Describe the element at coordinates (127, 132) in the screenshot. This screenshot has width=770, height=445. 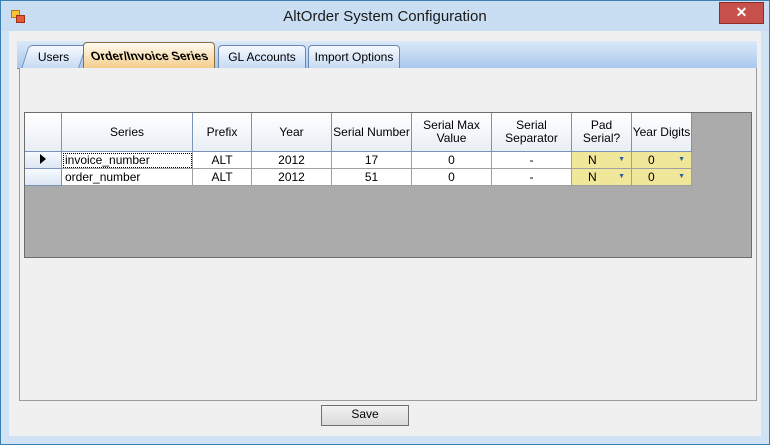
I see `column-header-series: Series` at that location.